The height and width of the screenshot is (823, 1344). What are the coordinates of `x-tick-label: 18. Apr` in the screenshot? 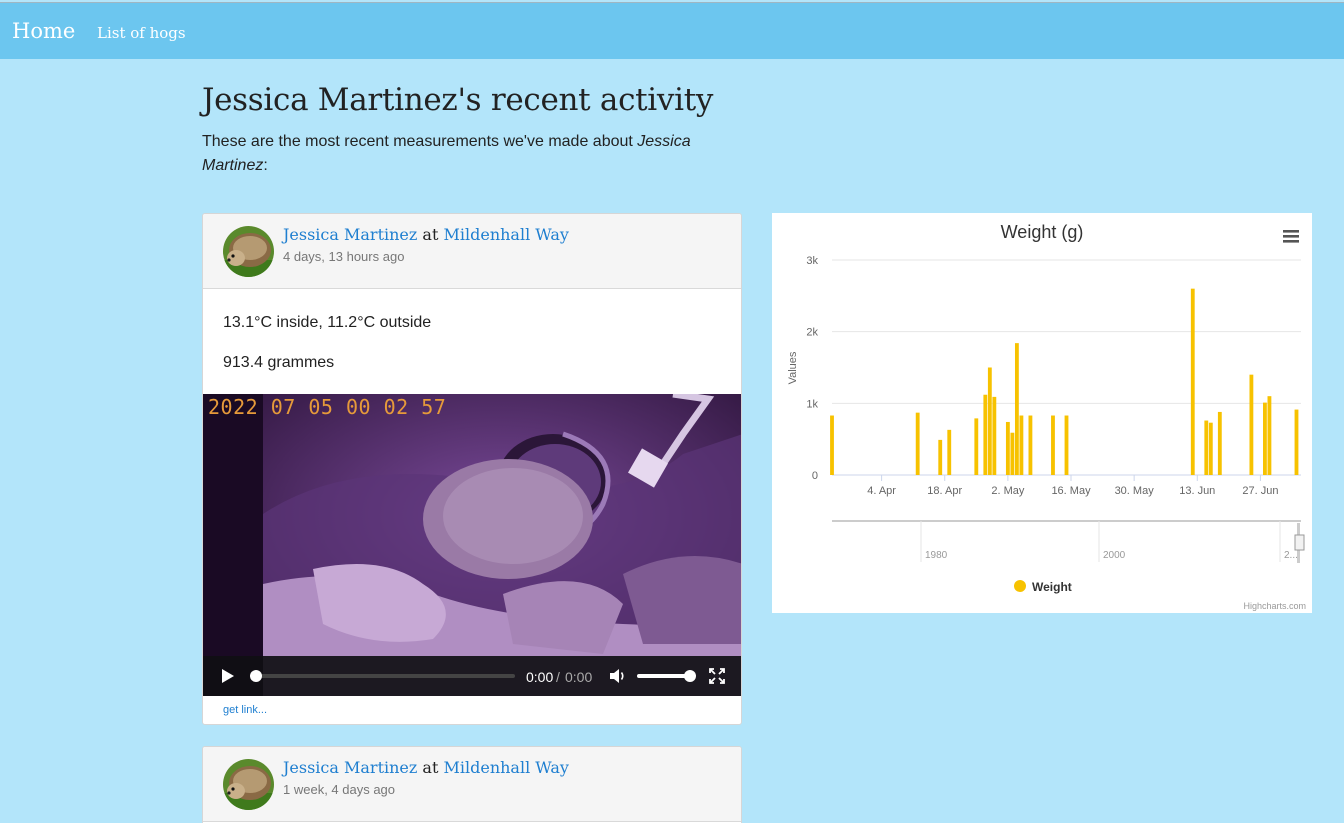 It's located at (944, 491).